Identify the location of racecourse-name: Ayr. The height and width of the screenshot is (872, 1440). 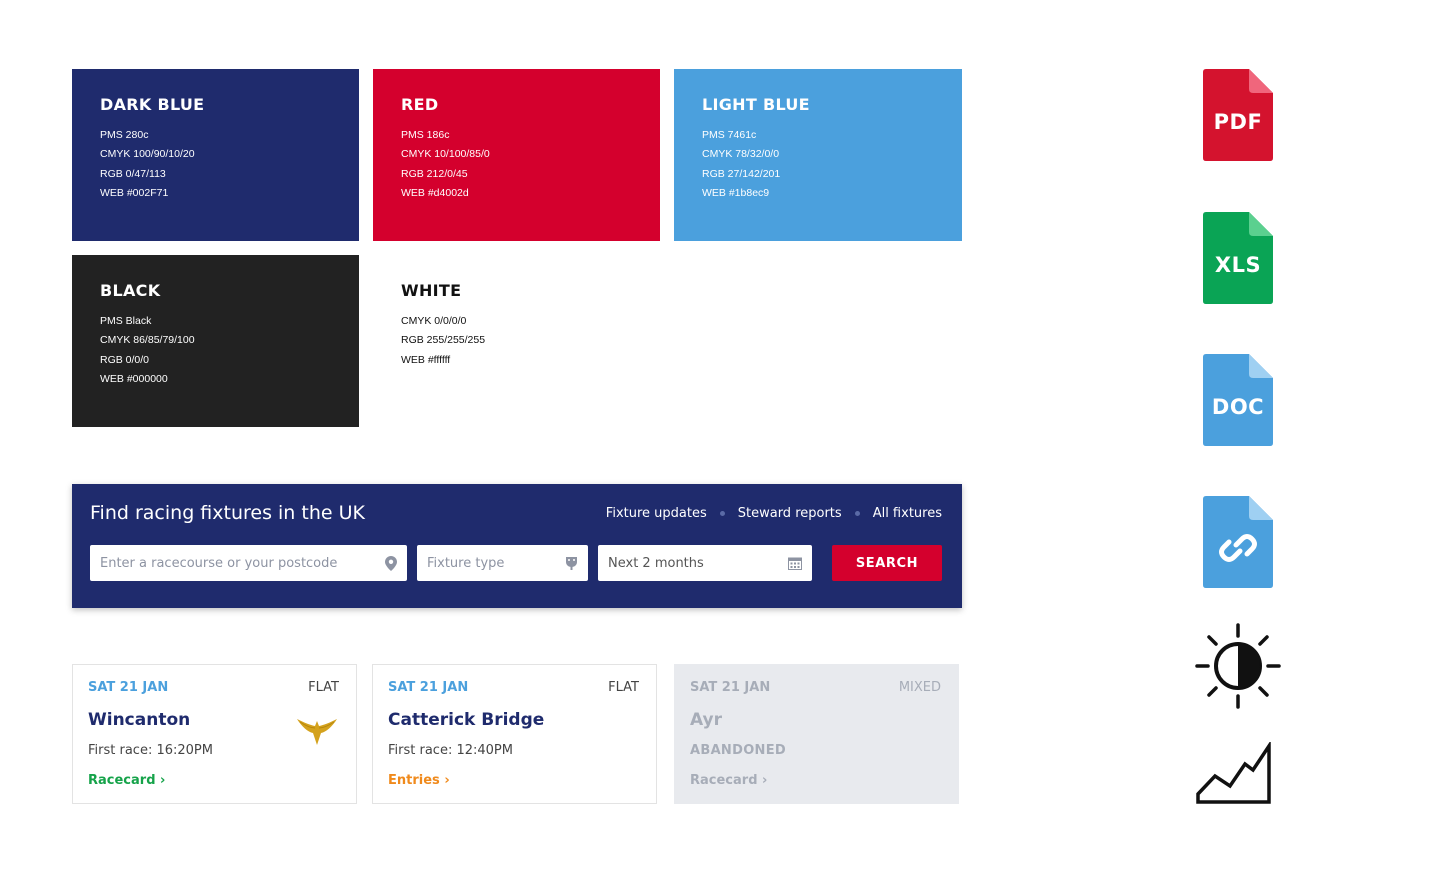
(706, 720).